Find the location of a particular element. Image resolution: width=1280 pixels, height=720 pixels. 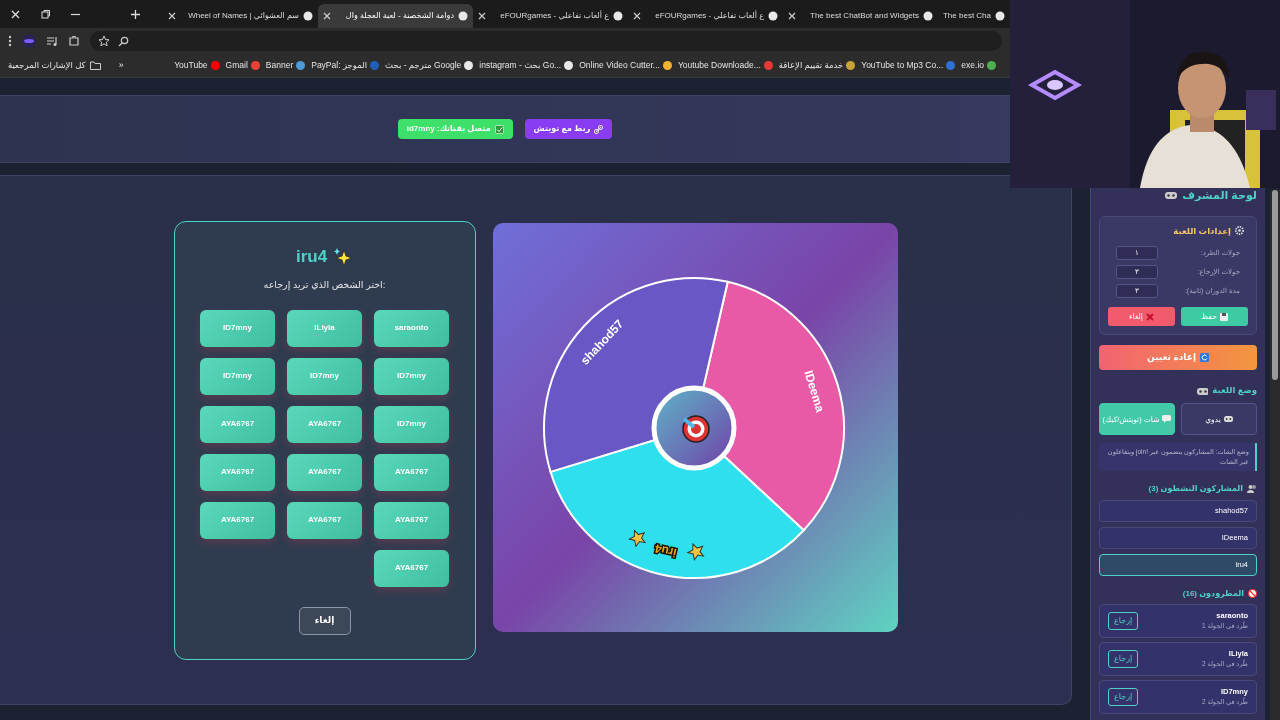

floppy-icon is located at coordinates (1223, 316).